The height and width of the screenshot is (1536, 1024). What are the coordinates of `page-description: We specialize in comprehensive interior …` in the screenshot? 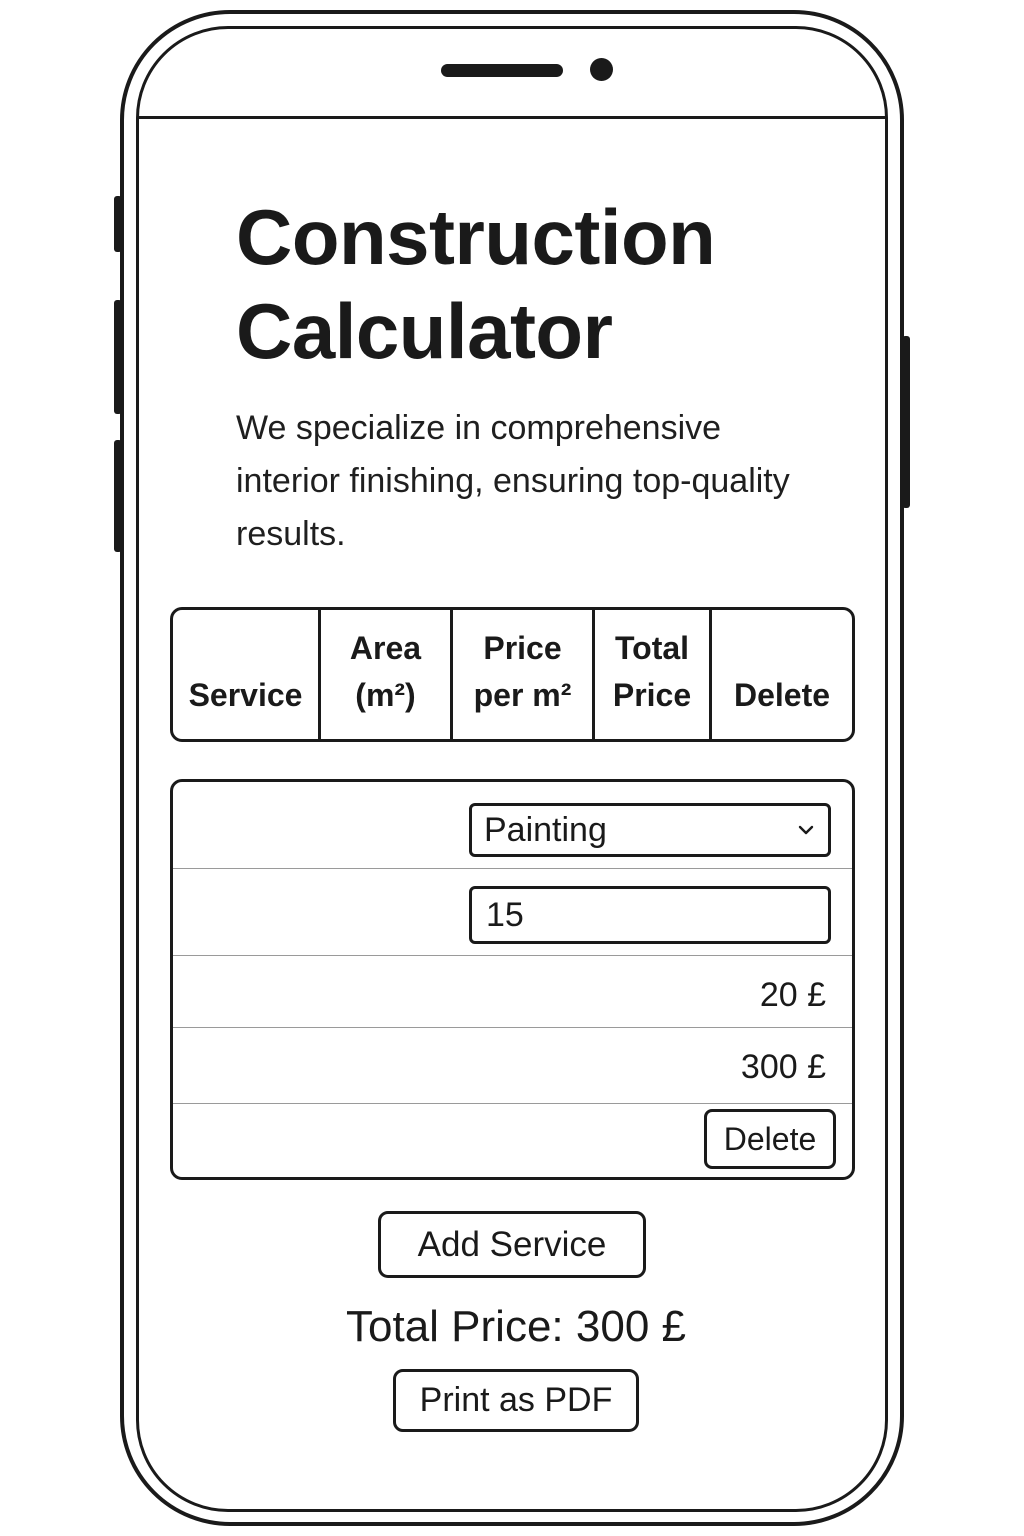 It's located at (513, 481).